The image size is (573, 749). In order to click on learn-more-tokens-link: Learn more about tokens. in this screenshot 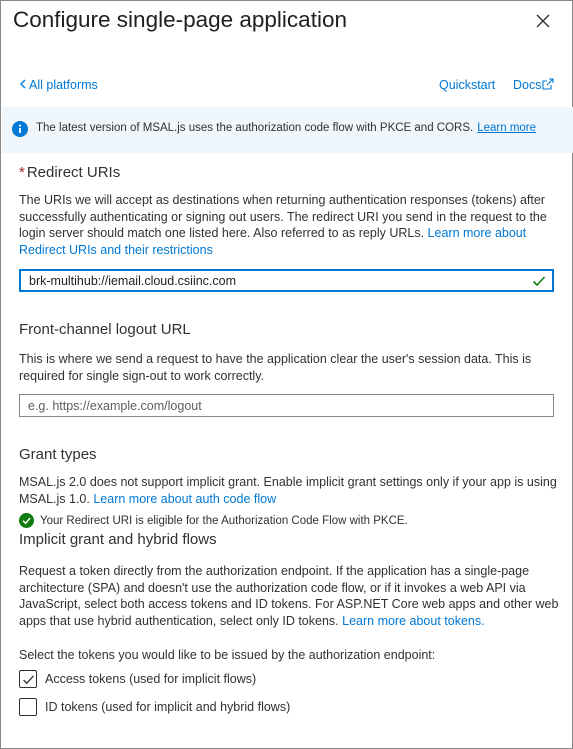, I will do `click(413, 621)`.